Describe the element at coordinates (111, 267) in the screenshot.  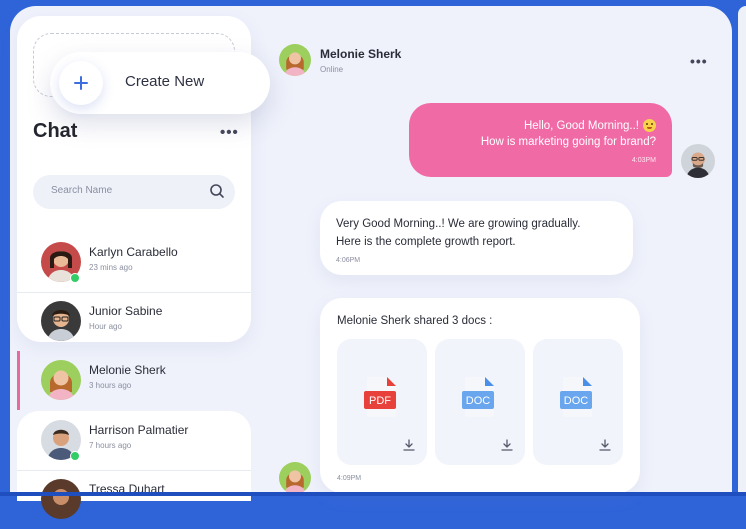
I see `contact-time: 23 mins ago` at that location.